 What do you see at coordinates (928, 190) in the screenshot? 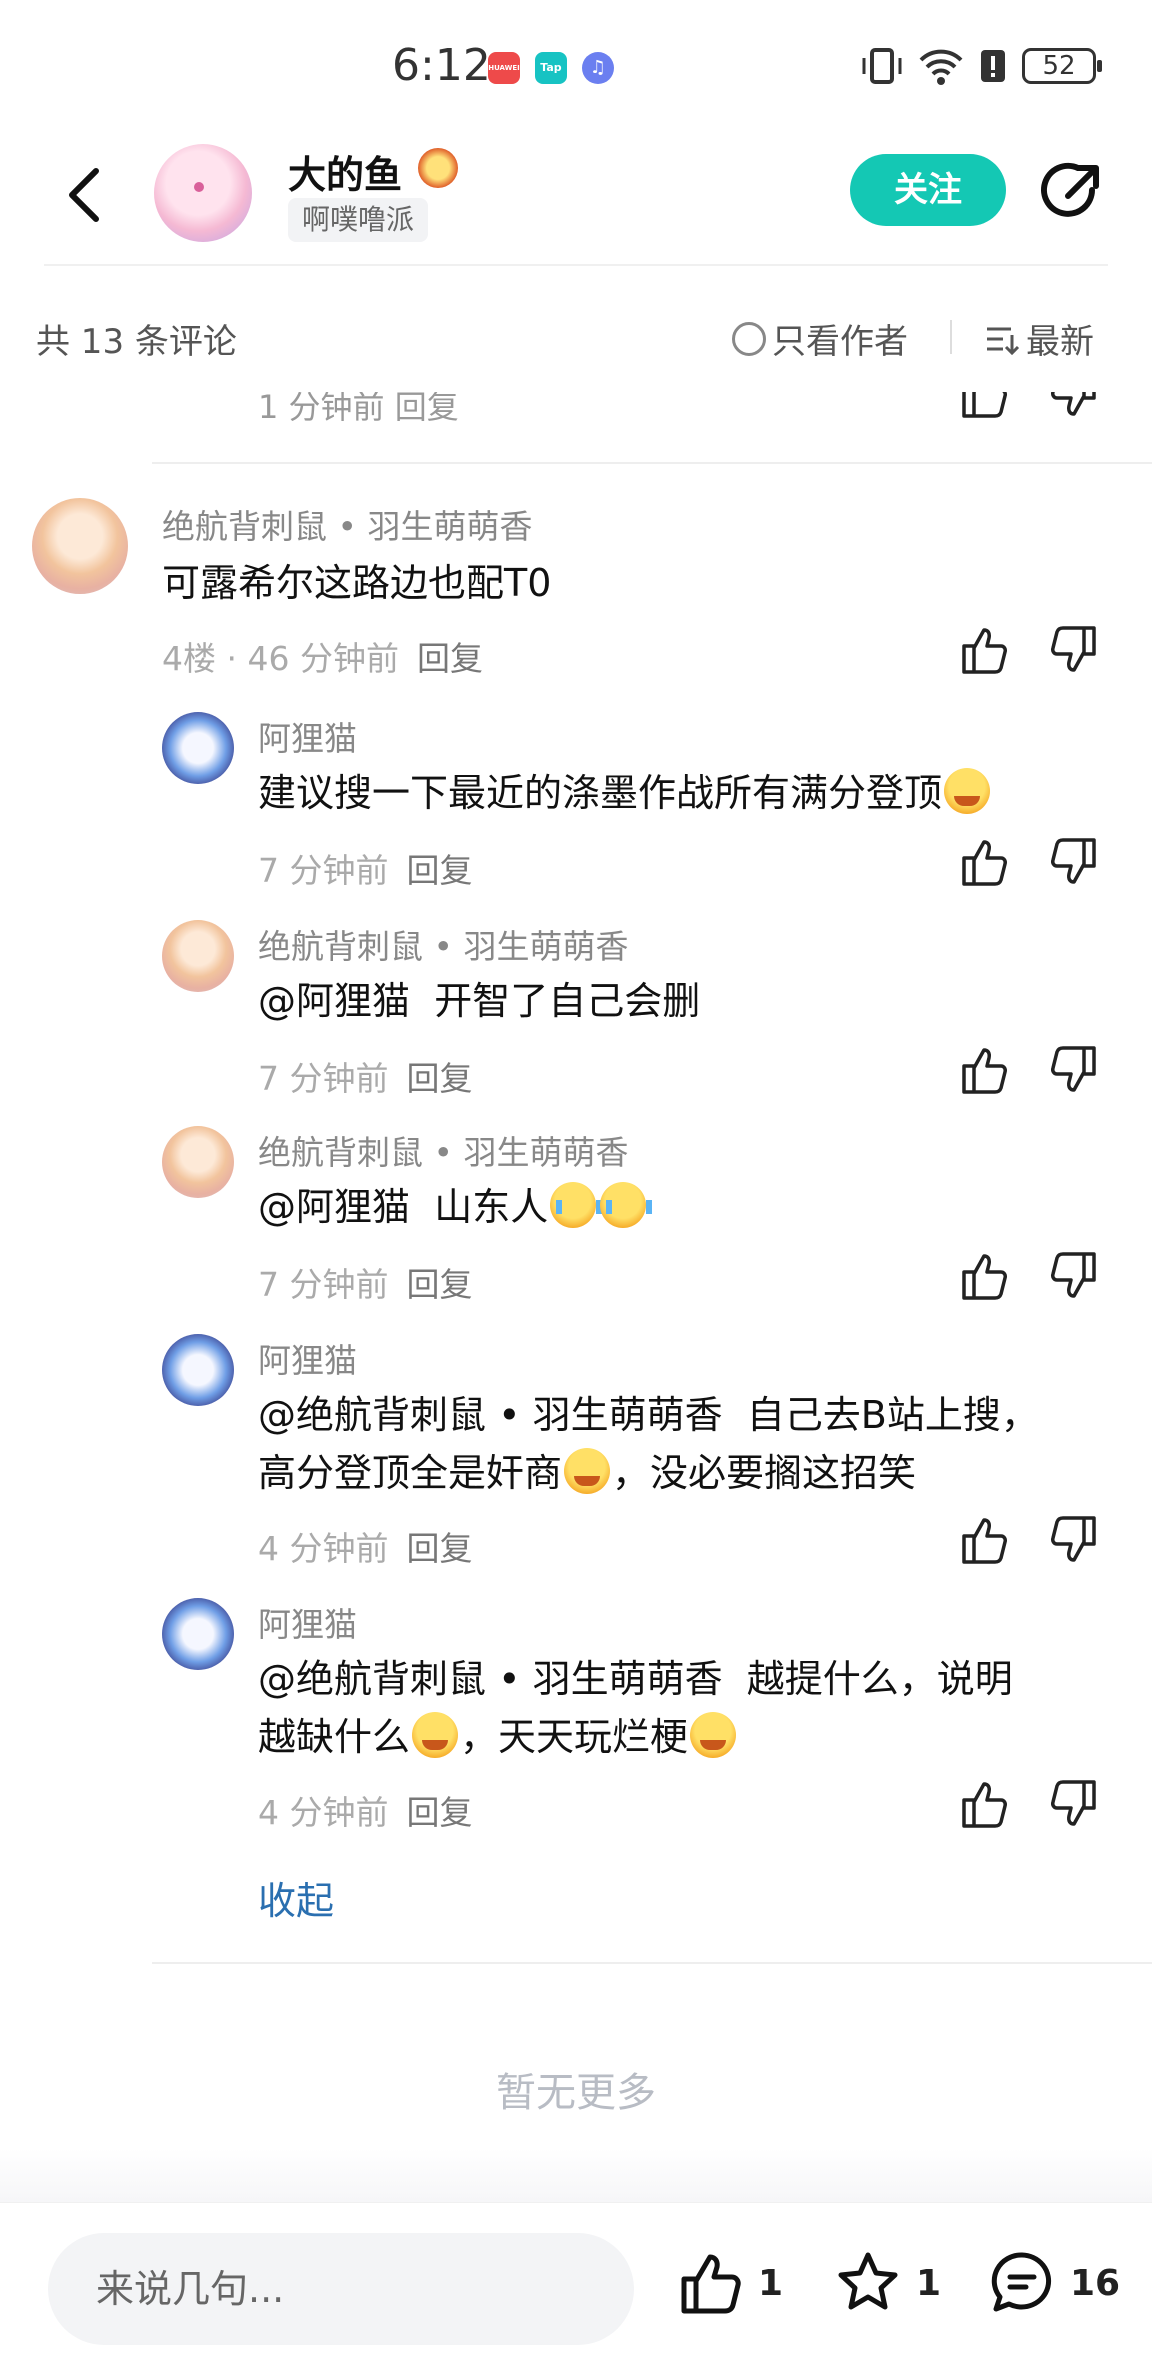
I see `follow-button: 关注` at bounding box center [928, 190].